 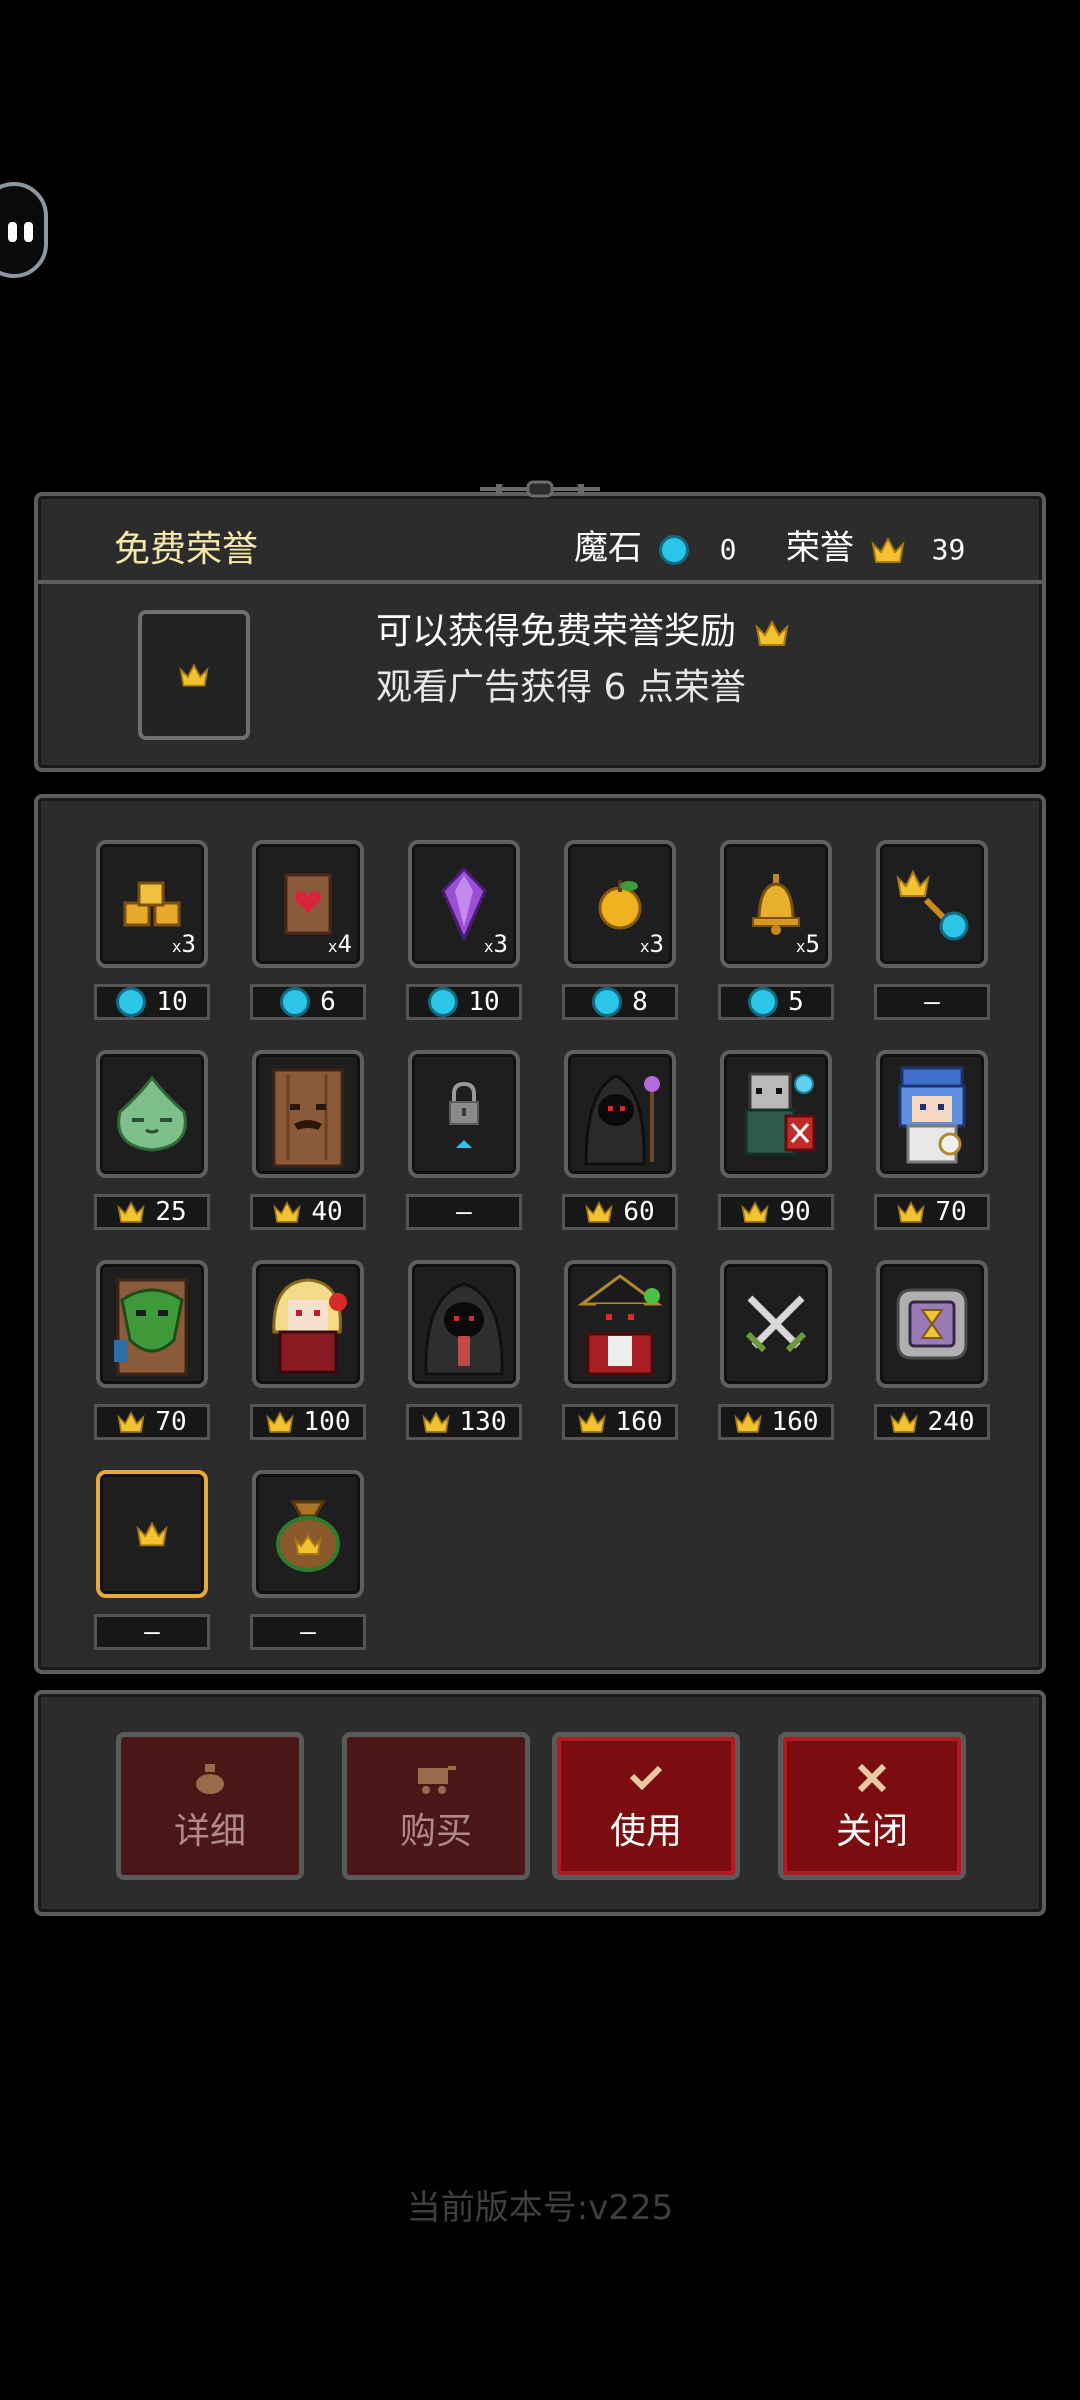 What do you see at coordinates (464, 1329) in the screenshot?
I see `dark-hood-icon` at bounding box center [464, 1329].